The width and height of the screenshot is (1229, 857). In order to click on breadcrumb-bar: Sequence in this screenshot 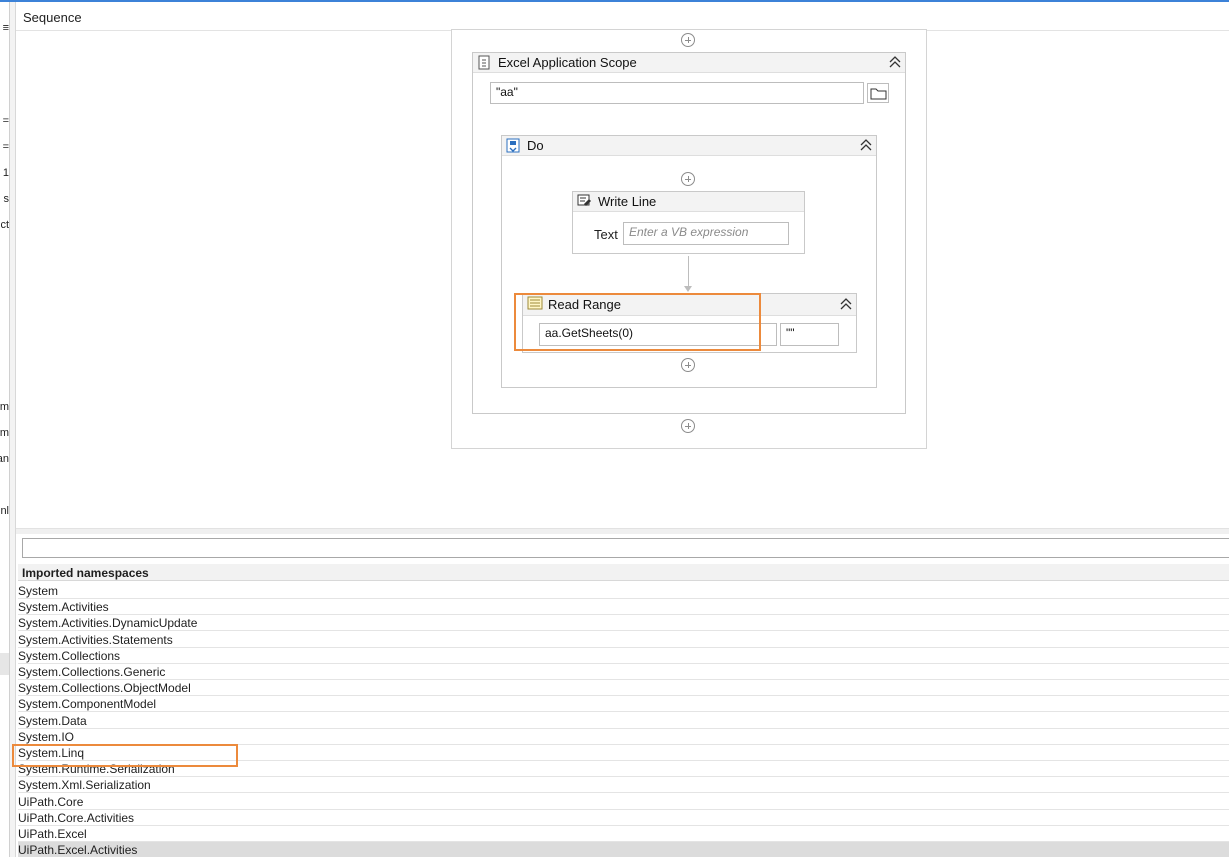, I will do `click(622, 16)`.